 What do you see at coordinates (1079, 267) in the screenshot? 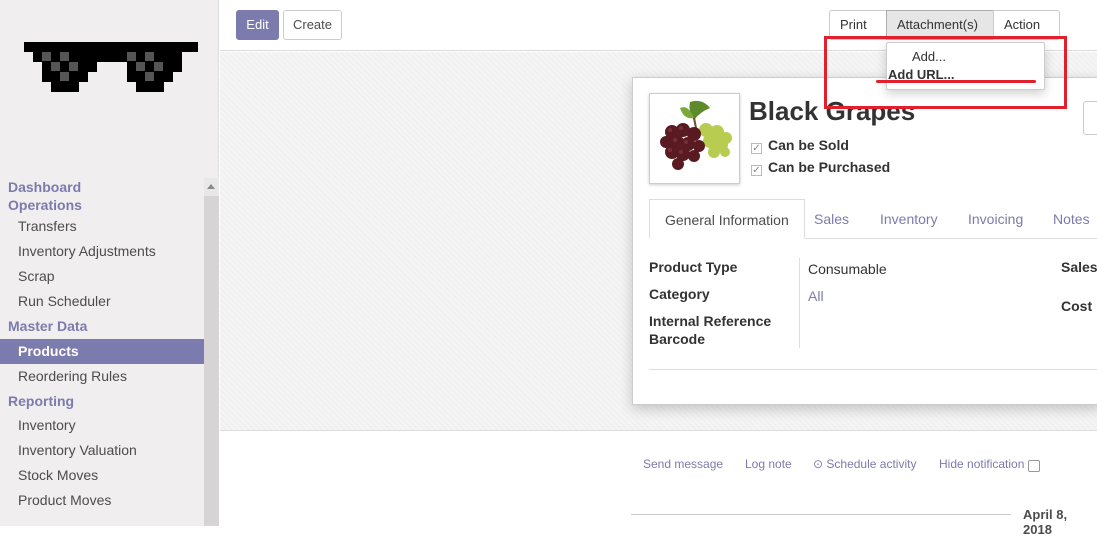
I see `sales-price-label: Sales` at bounding box center [1079, 267].